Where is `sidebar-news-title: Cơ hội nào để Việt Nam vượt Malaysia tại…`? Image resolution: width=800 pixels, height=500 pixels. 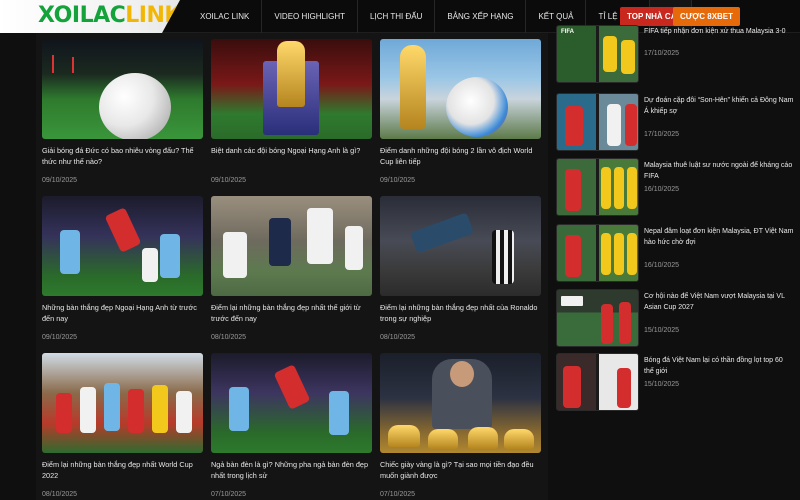 sidebar-news-title: Cơ hội nào để Việt Nam vượt Malaysia tại… is located at coordinates (719, 302).